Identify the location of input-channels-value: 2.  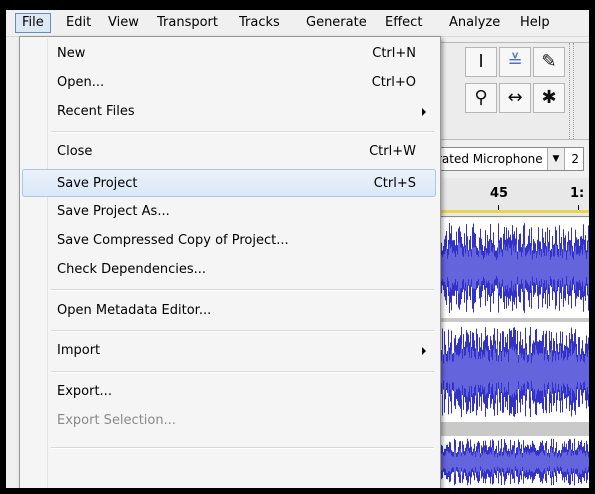
(575, 159).